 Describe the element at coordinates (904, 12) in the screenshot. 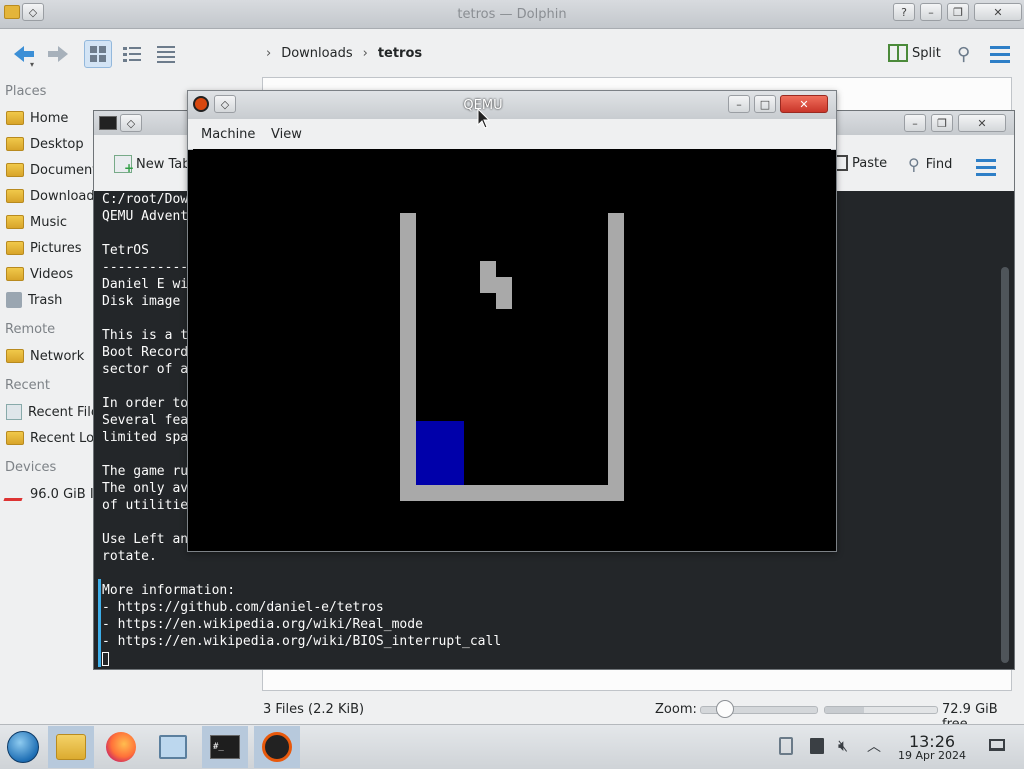

I see `help-button: ?` at that location.